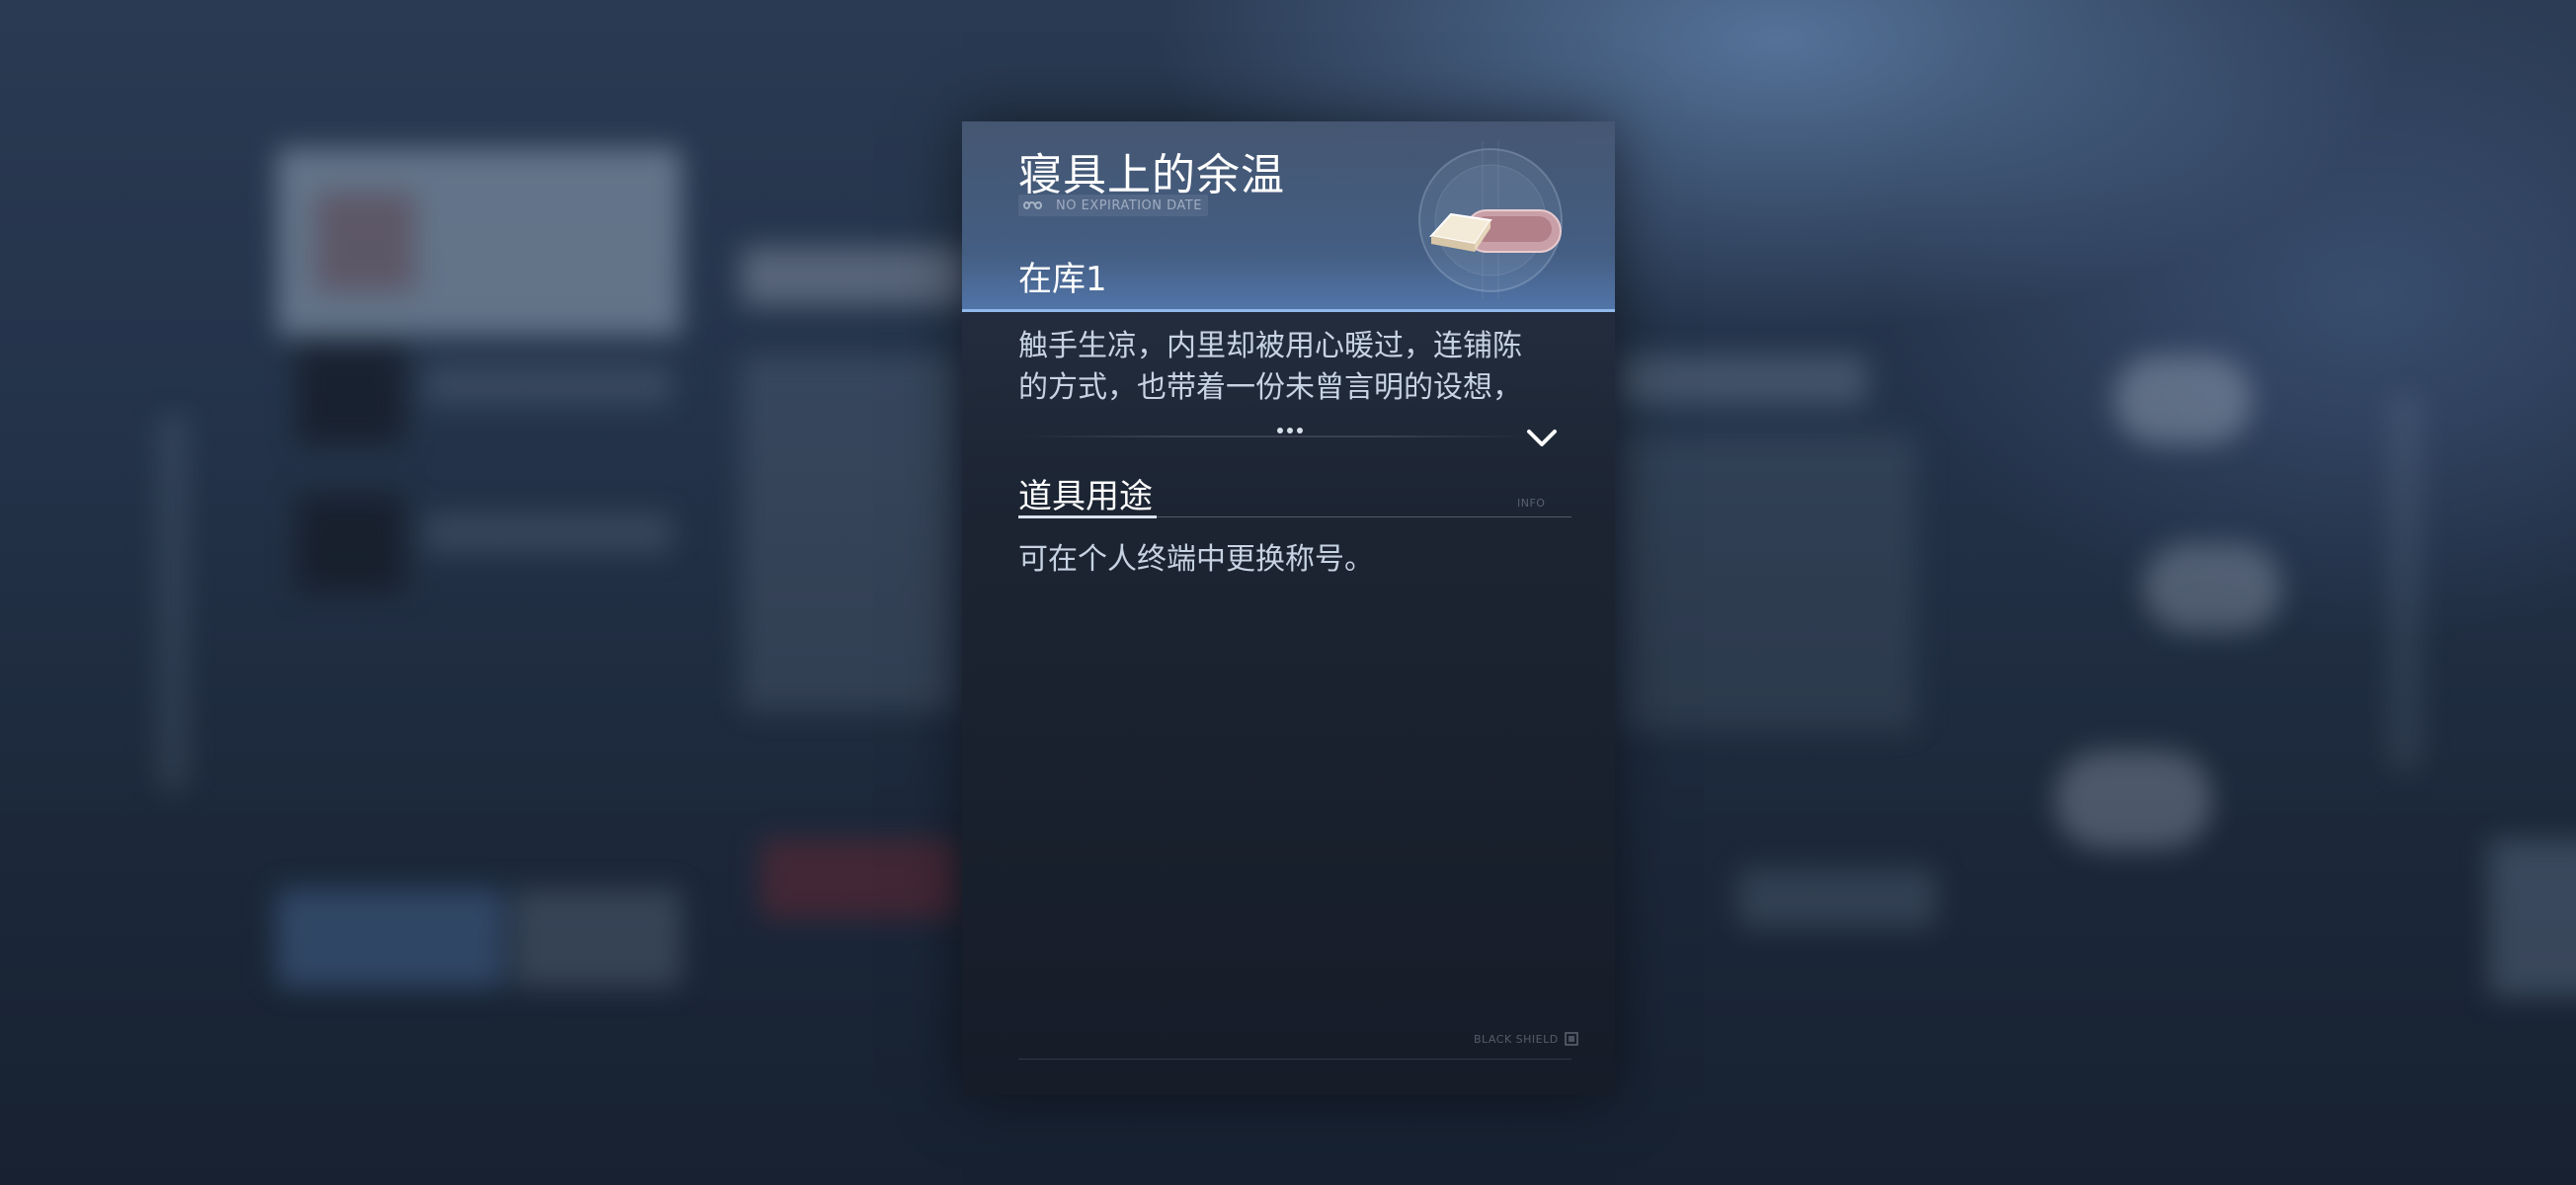 This screenshot has height=1185, width=2576. Describe the element at coordinates (1490, 220) in the screenshot. I see `bedding-item-icon` at that location.